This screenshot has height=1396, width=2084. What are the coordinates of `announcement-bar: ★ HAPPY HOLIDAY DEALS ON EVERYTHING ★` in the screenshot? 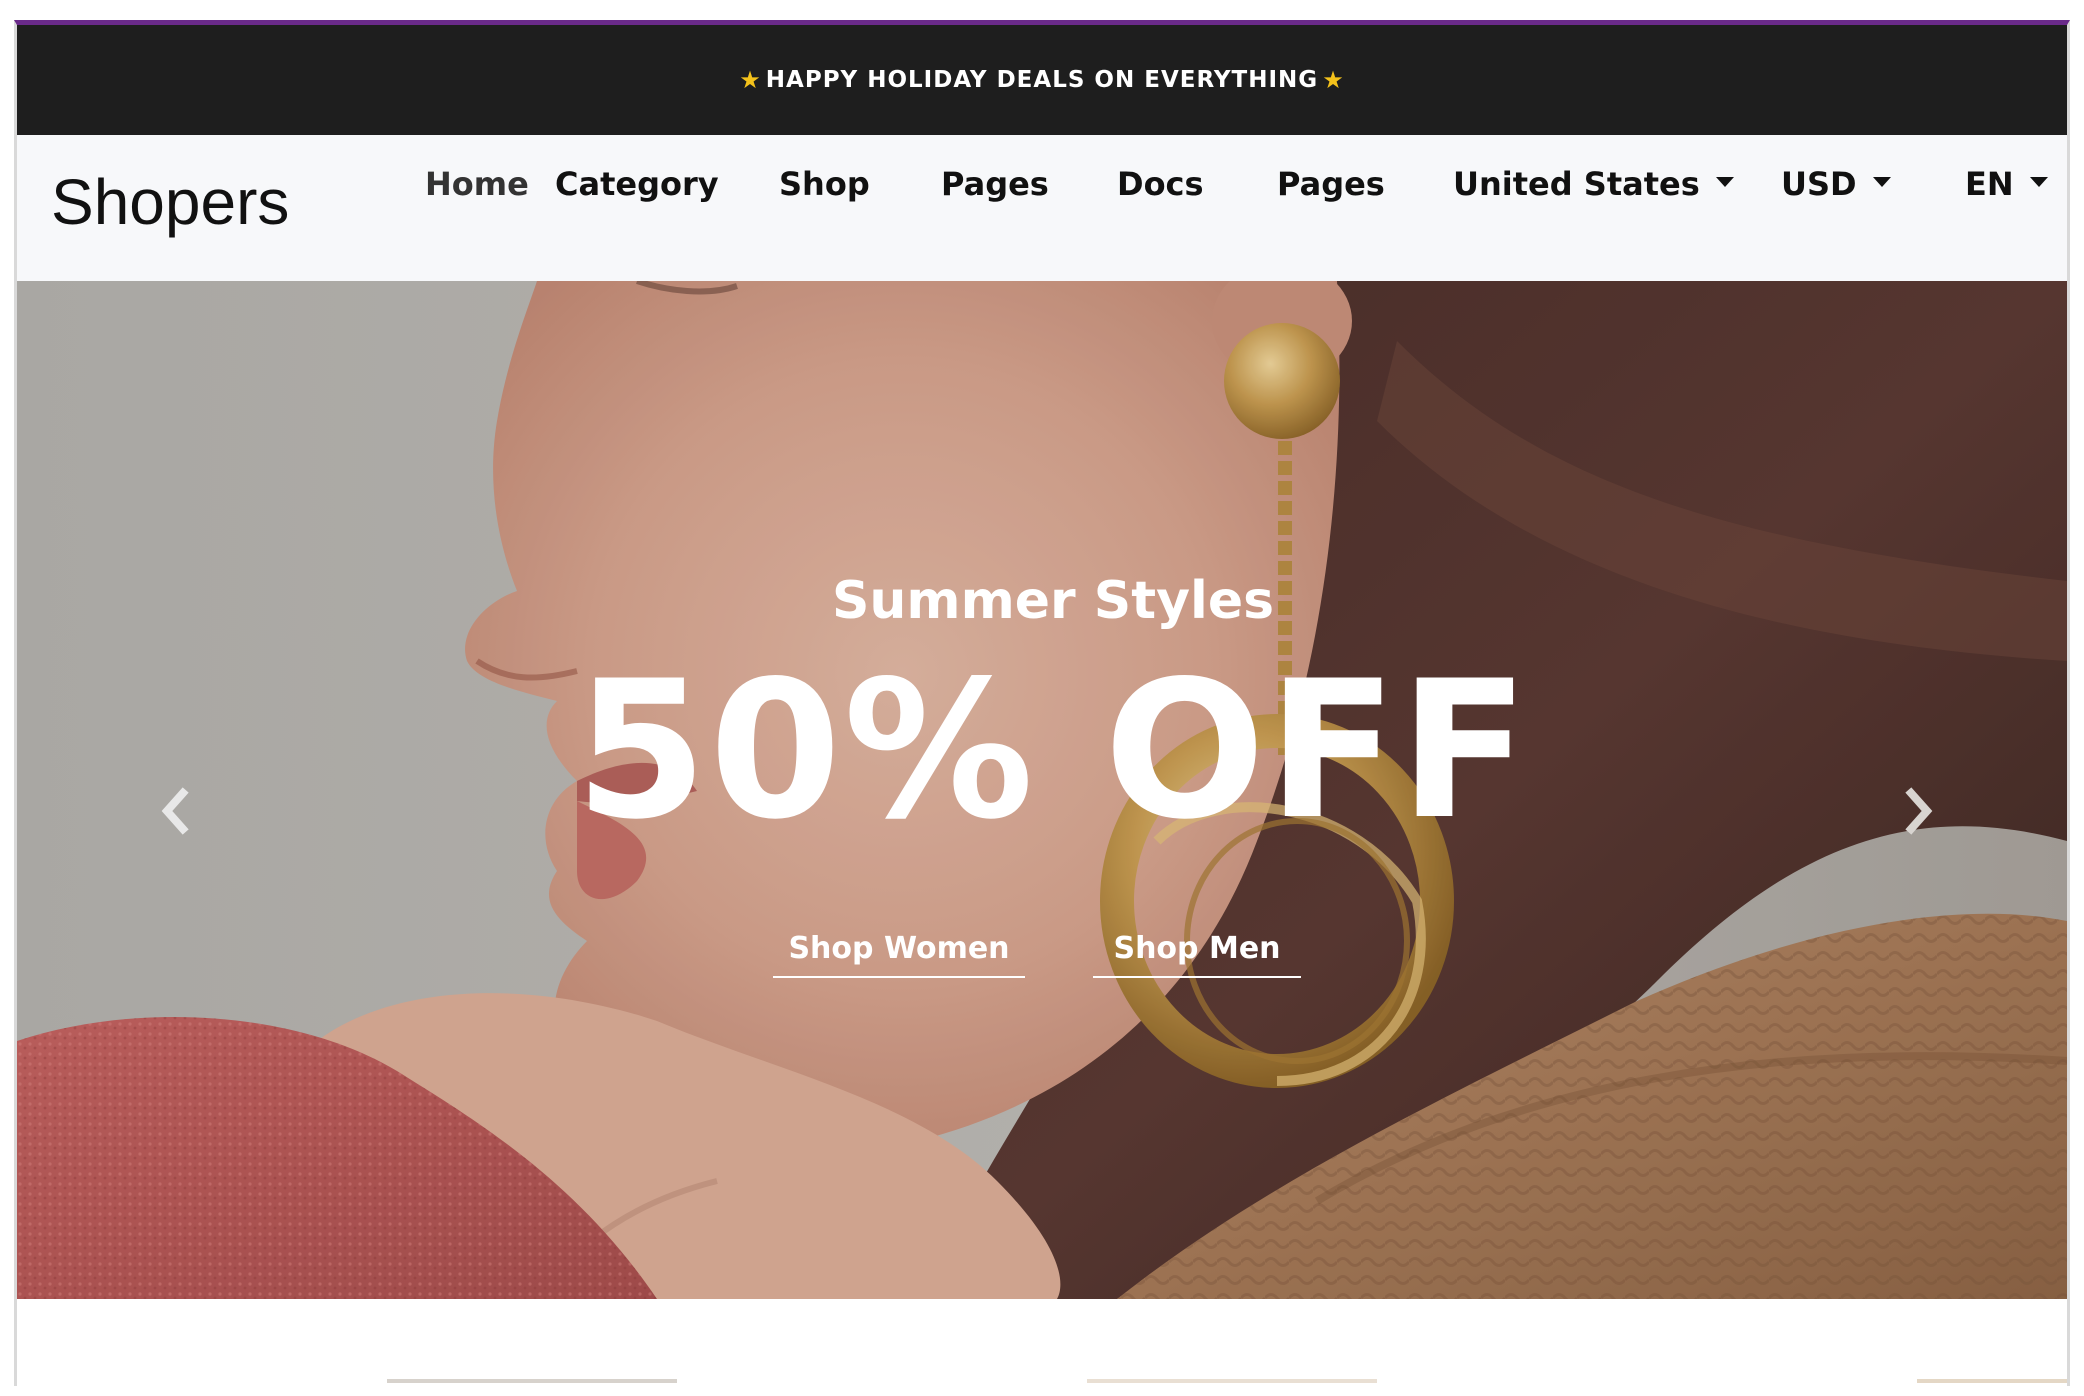 It's located at (1042, 80).